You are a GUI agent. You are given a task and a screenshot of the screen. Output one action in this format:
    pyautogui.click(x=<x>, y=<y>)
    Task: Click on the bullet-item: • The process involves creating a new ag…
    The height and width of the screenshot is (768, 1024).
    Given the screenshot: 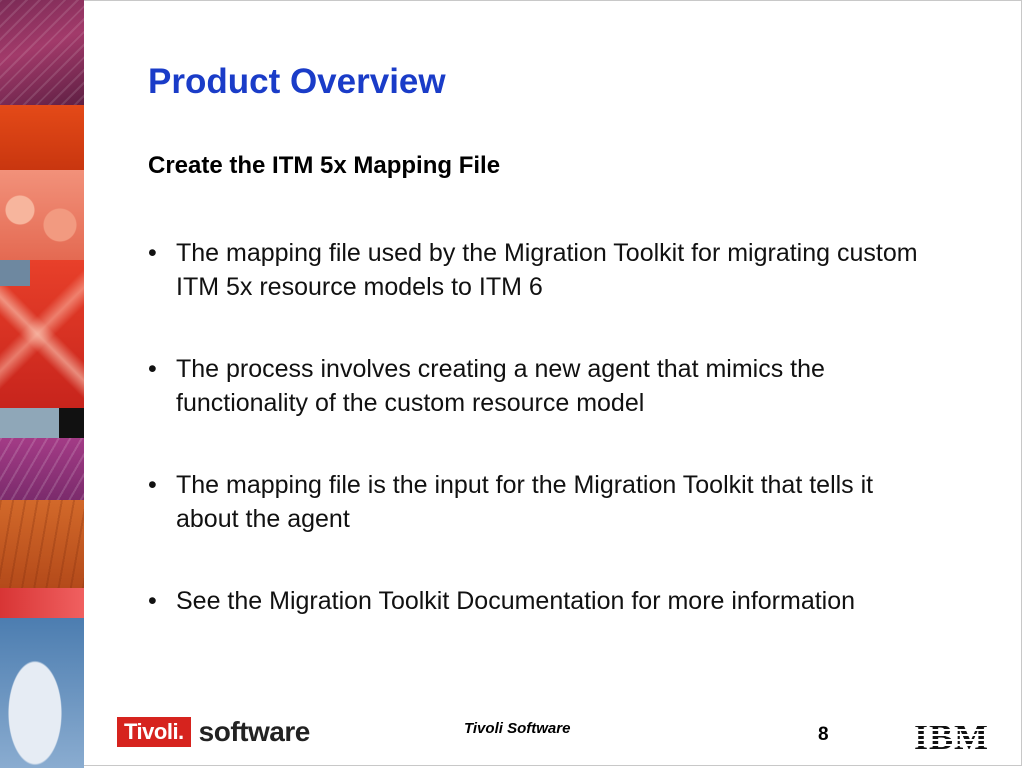 What is the action you would take?
    pyautogui.click(x=542, y=386)
    